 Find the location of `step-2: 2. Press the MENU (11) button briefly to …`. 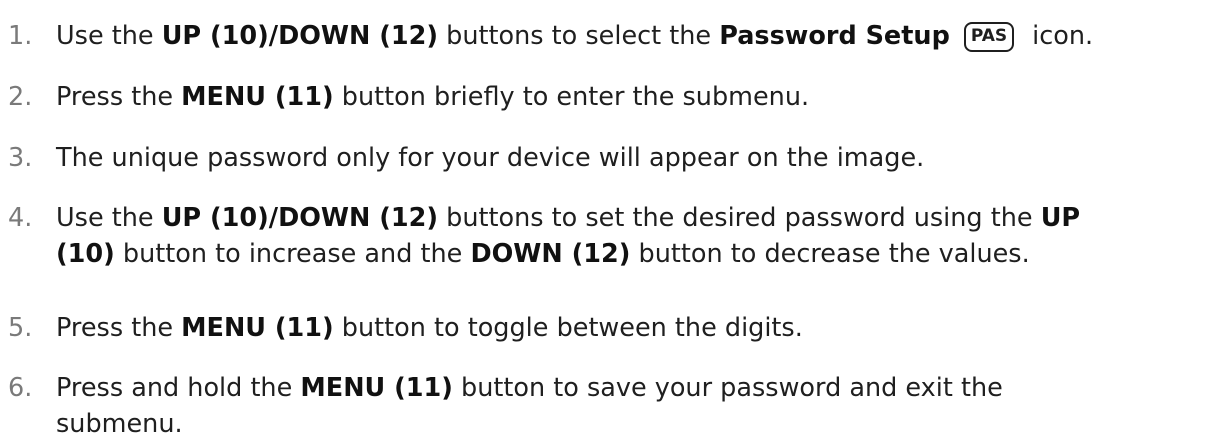

step-2: 2. Press the MENU (11) button briefly to … is located at coordinates (613, 97).